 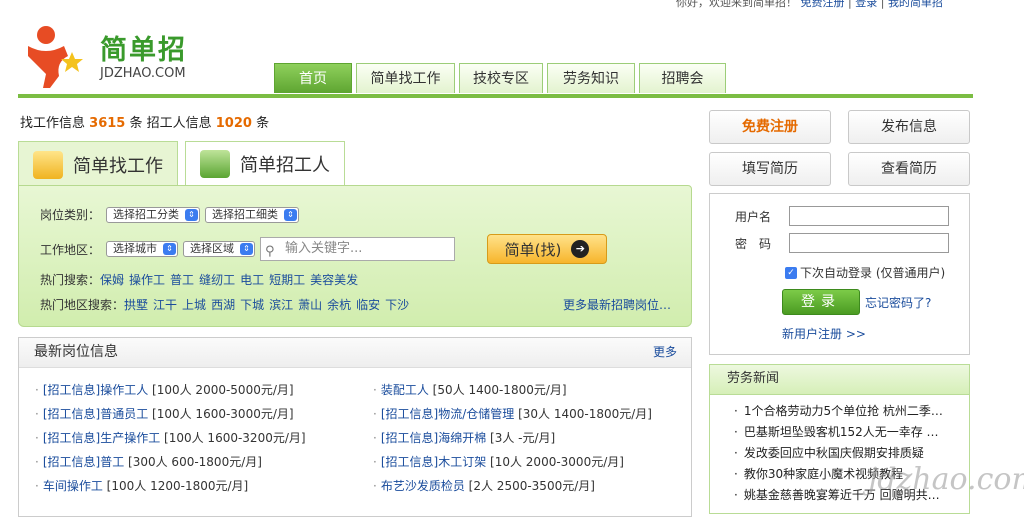 What do you see at coordinates (770, 169) in the screenshot?
I see `fill-resume-button: 填写简历` at bounding box center [770, 169].